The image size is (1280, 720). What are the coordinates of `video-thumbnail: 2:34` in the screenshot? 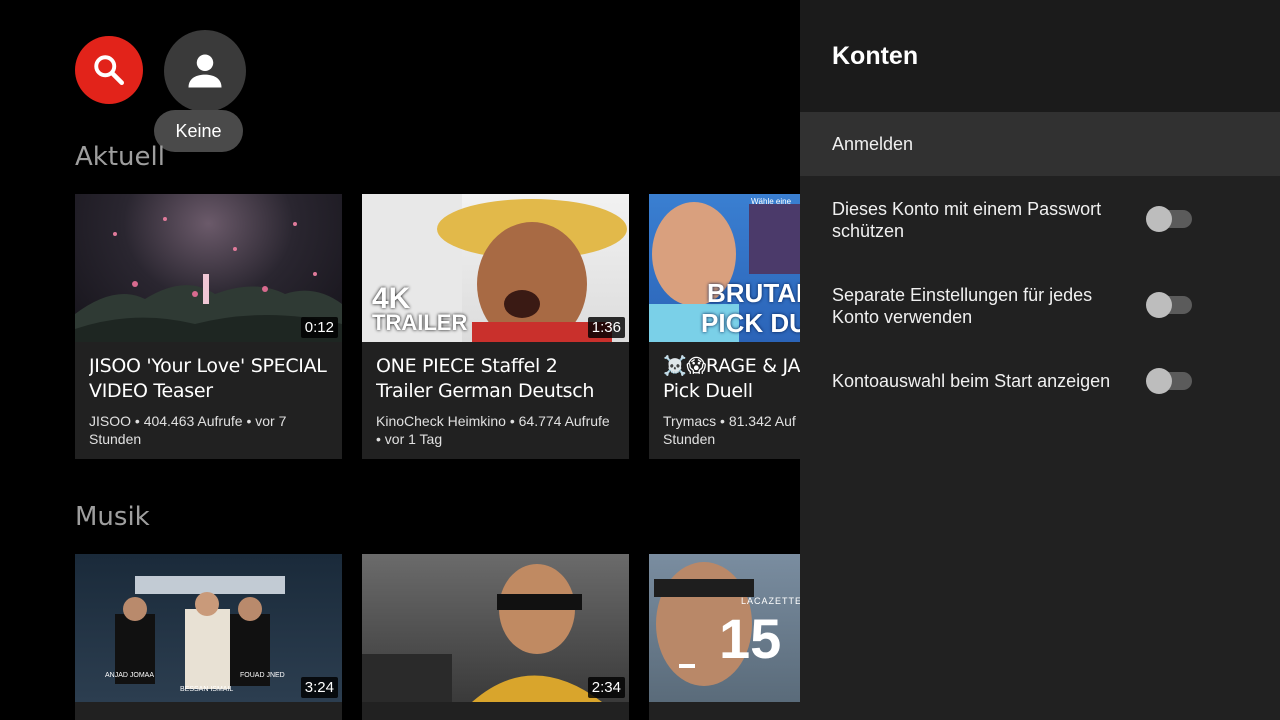 It's located at (495, 628).